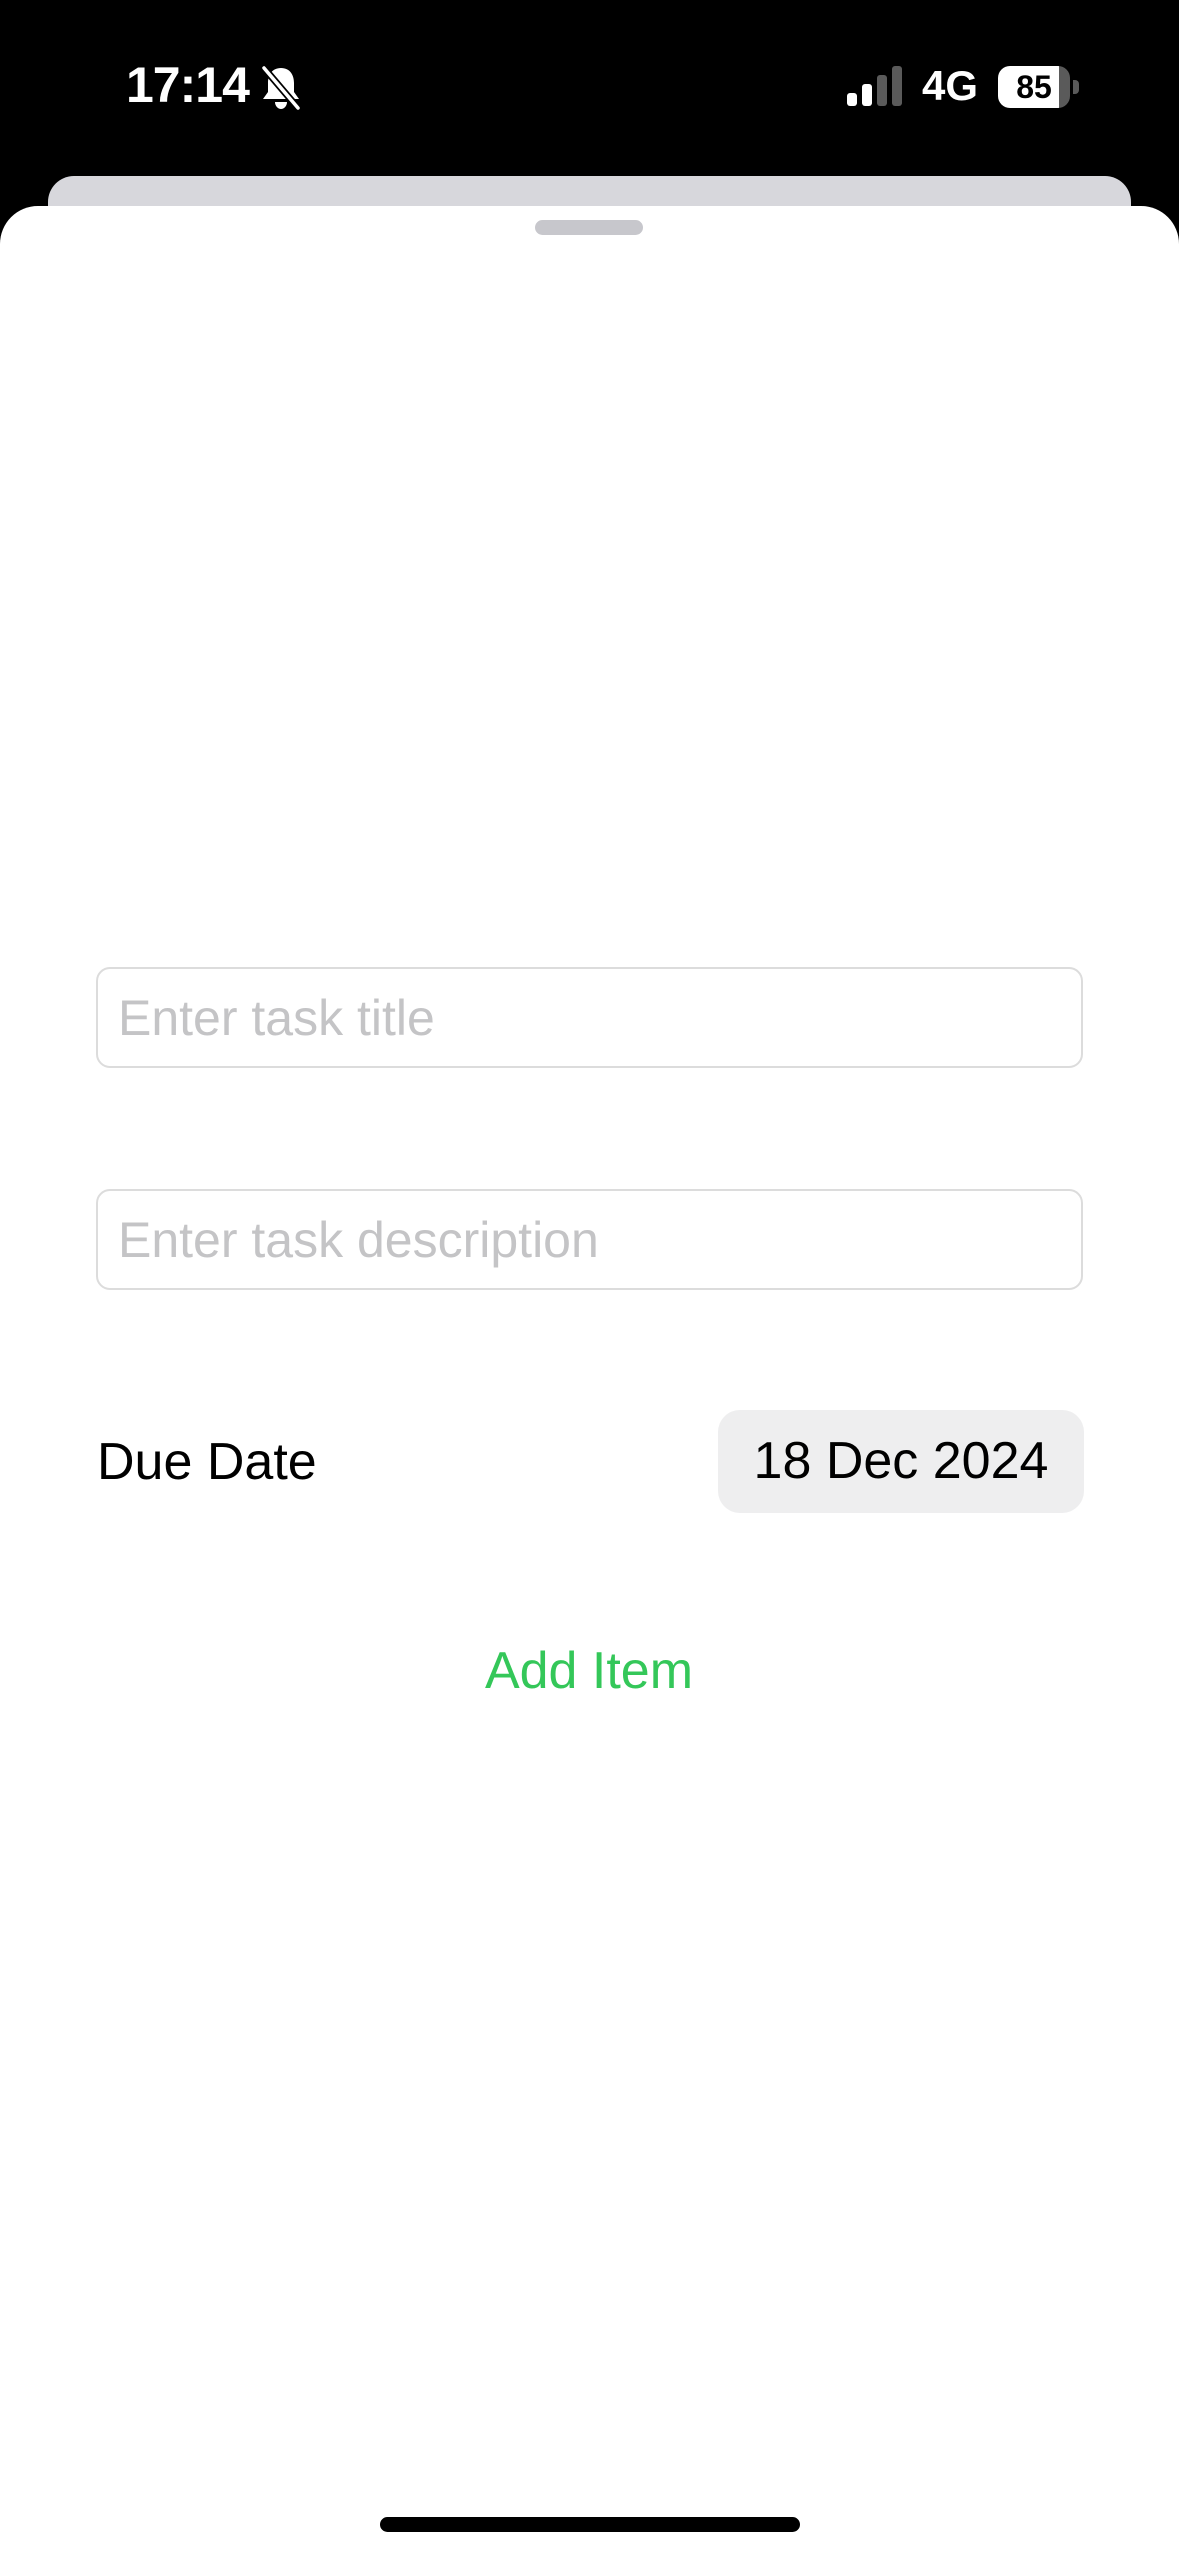  Describe the element at coordinates (589, 1239) in the screenshot. I see `task-description-input` at that location.